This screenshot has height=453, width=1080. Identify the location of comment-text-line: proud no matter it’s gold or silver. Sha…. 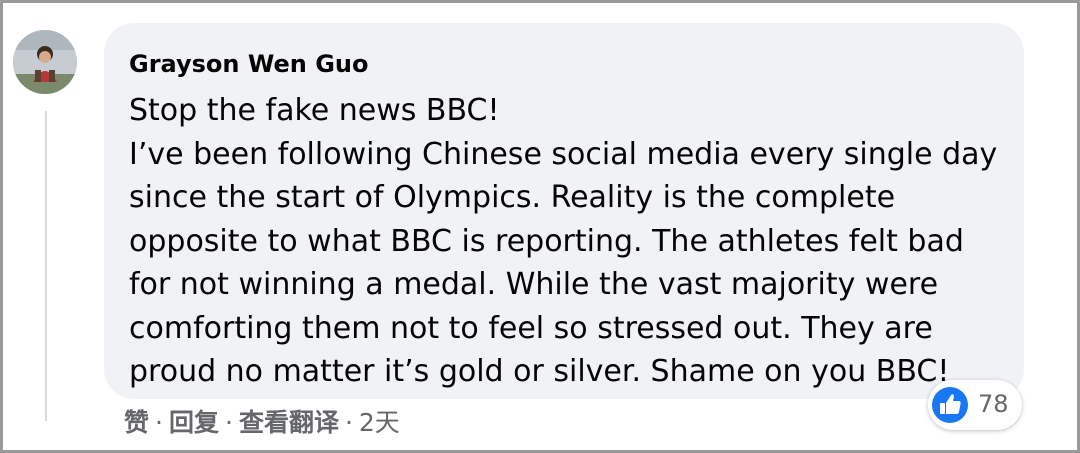
(539, 371).